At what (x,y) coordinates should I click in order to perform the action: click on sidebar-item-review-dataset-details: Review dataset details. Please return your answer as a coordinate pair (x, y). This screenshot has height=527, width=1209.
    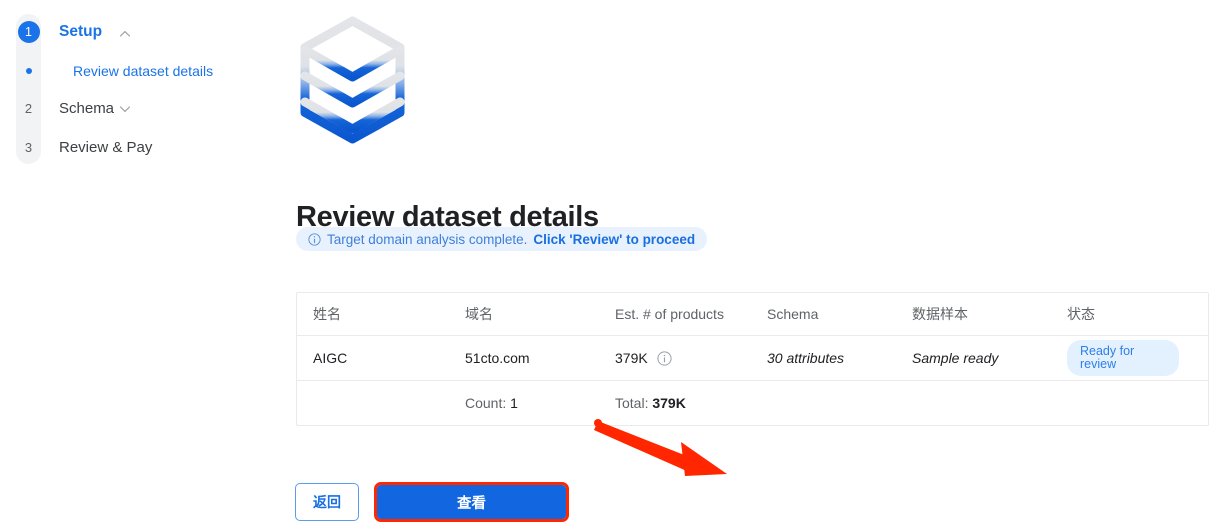
    Looking at the image, I should click on (143, 71).